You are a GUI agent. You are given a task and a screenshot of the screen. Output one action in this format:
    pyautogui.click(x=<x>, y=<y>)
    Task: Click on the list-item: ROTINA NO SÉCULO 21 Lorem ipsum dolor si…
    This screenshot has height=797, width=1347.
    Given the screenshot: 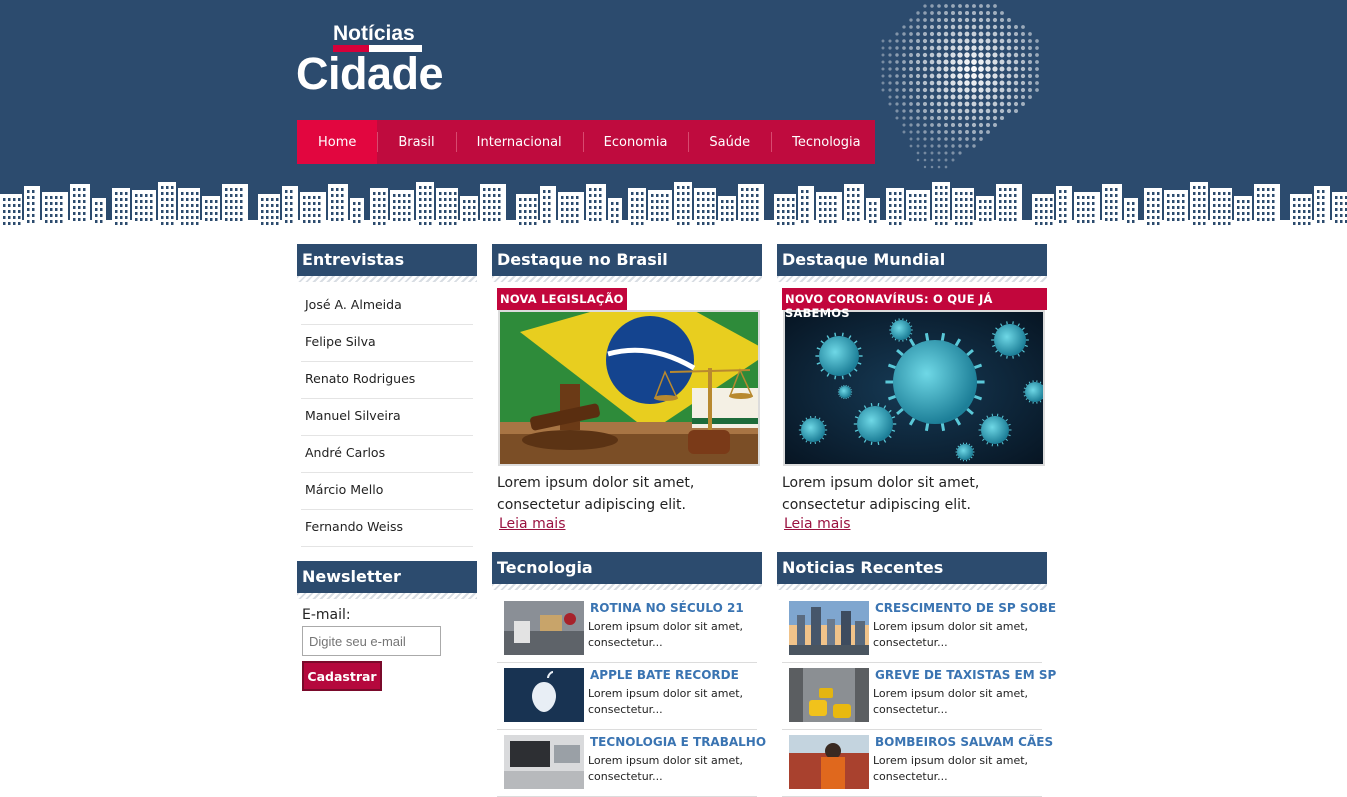 What is the action you would take?
    pyautogui.click(x=627, y=629)
    